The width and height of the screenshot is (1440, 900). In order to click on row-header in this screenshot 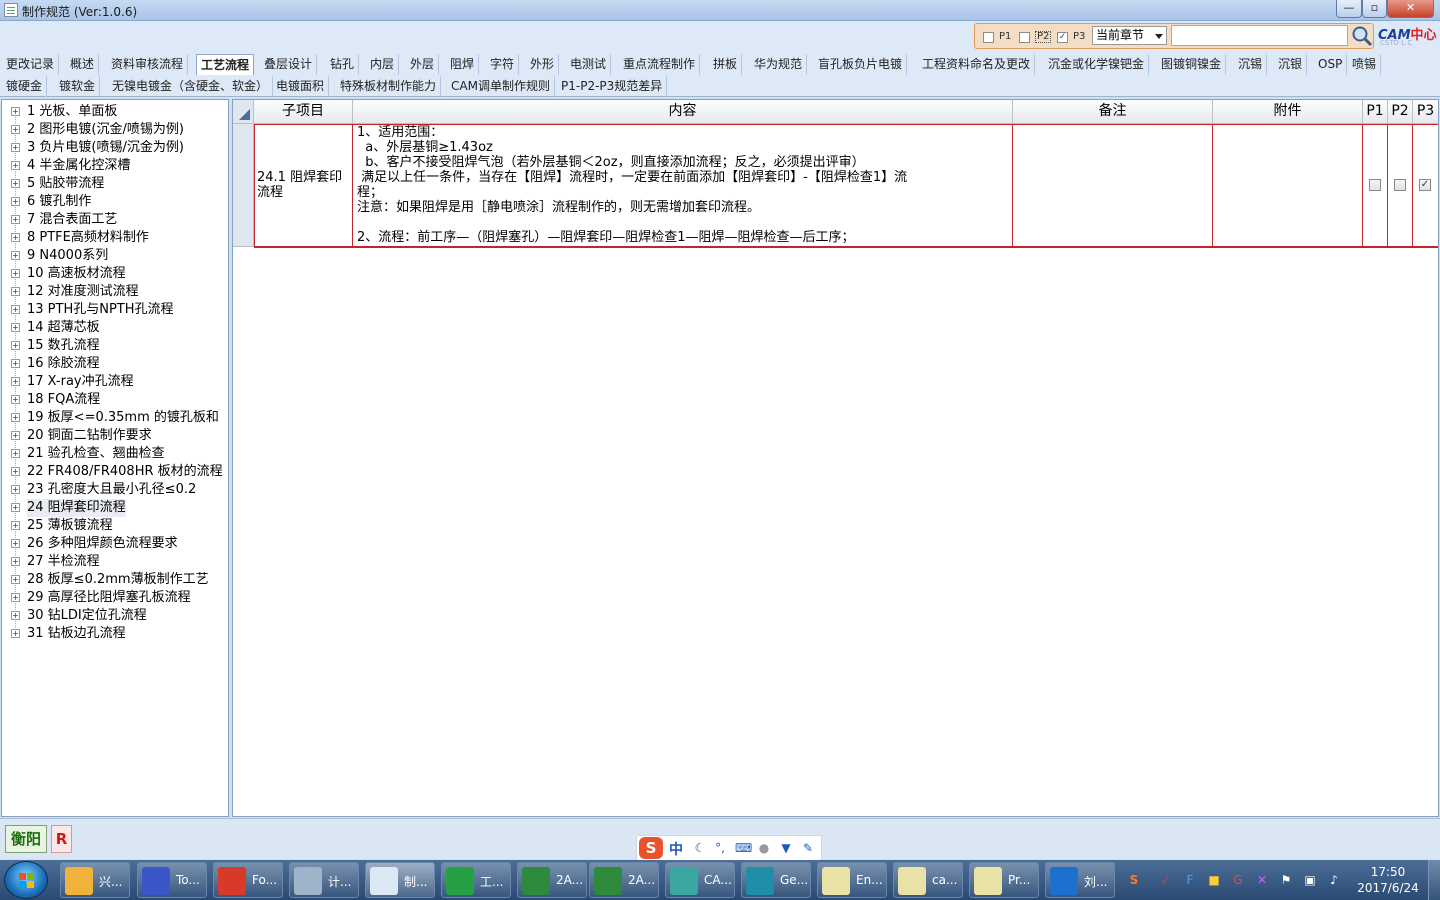, I will do `click(243, 185)`.